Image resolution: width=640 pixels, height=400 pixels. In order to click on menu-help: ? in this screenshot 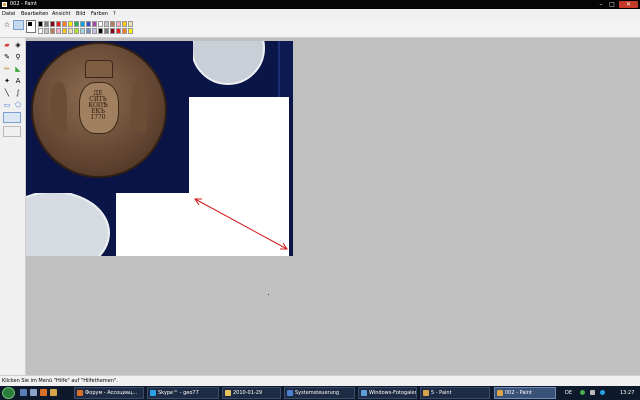, I will do `click(114, 14)`.